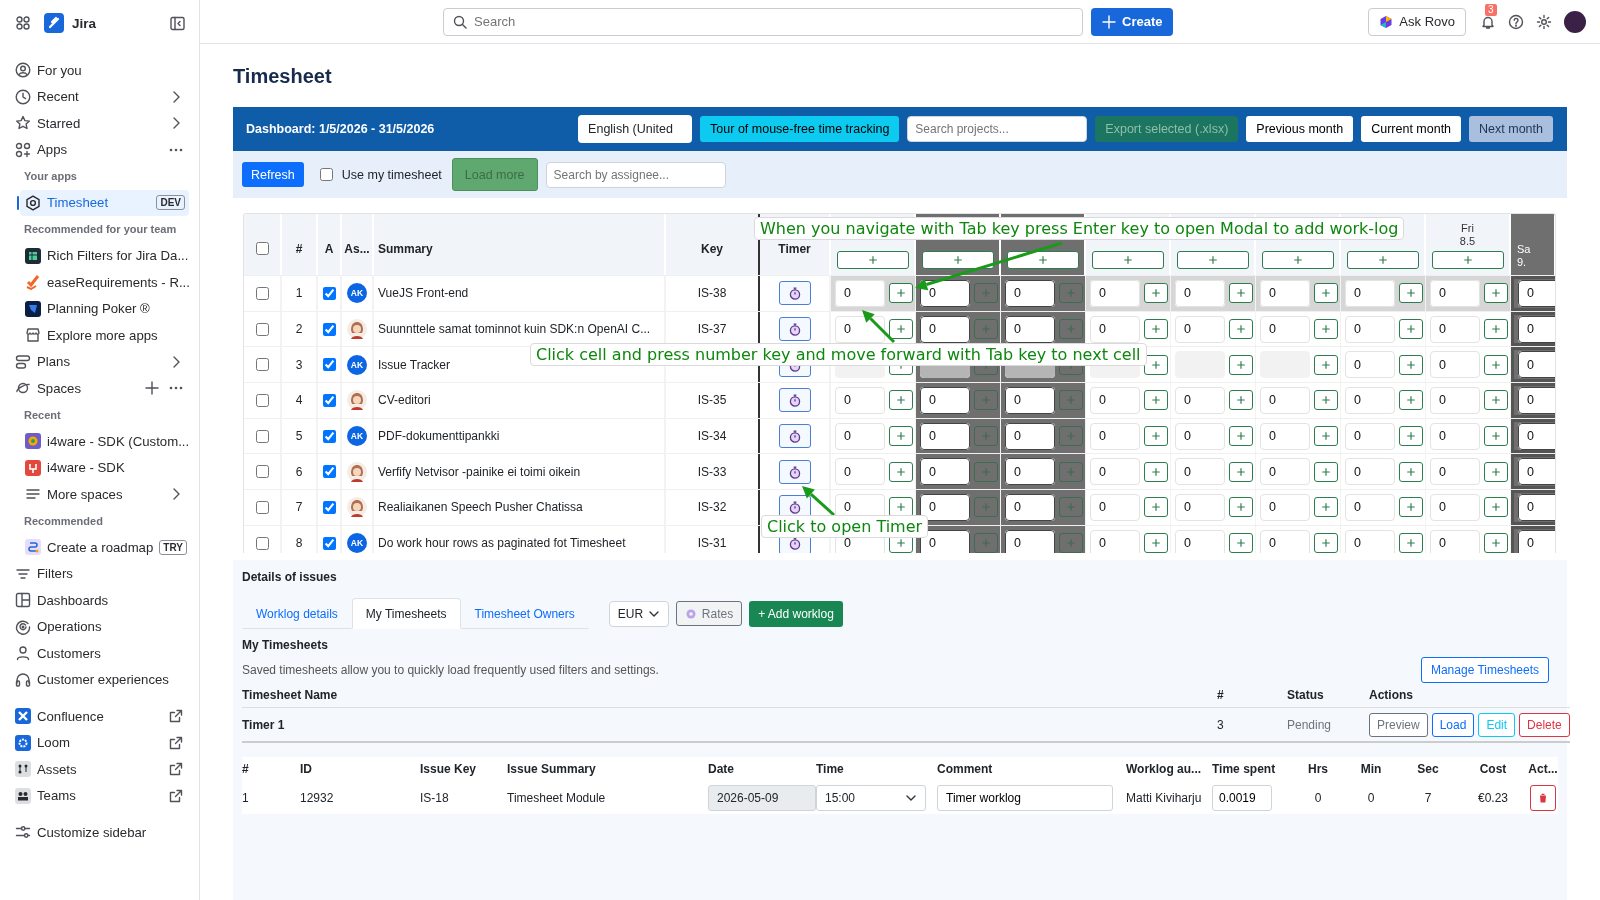 The image size is (1600, 900). What do you see at coordinates (552, 769) in the screenshot?
I see `column-header: Issue Summary` at bounding box center [552, 769].